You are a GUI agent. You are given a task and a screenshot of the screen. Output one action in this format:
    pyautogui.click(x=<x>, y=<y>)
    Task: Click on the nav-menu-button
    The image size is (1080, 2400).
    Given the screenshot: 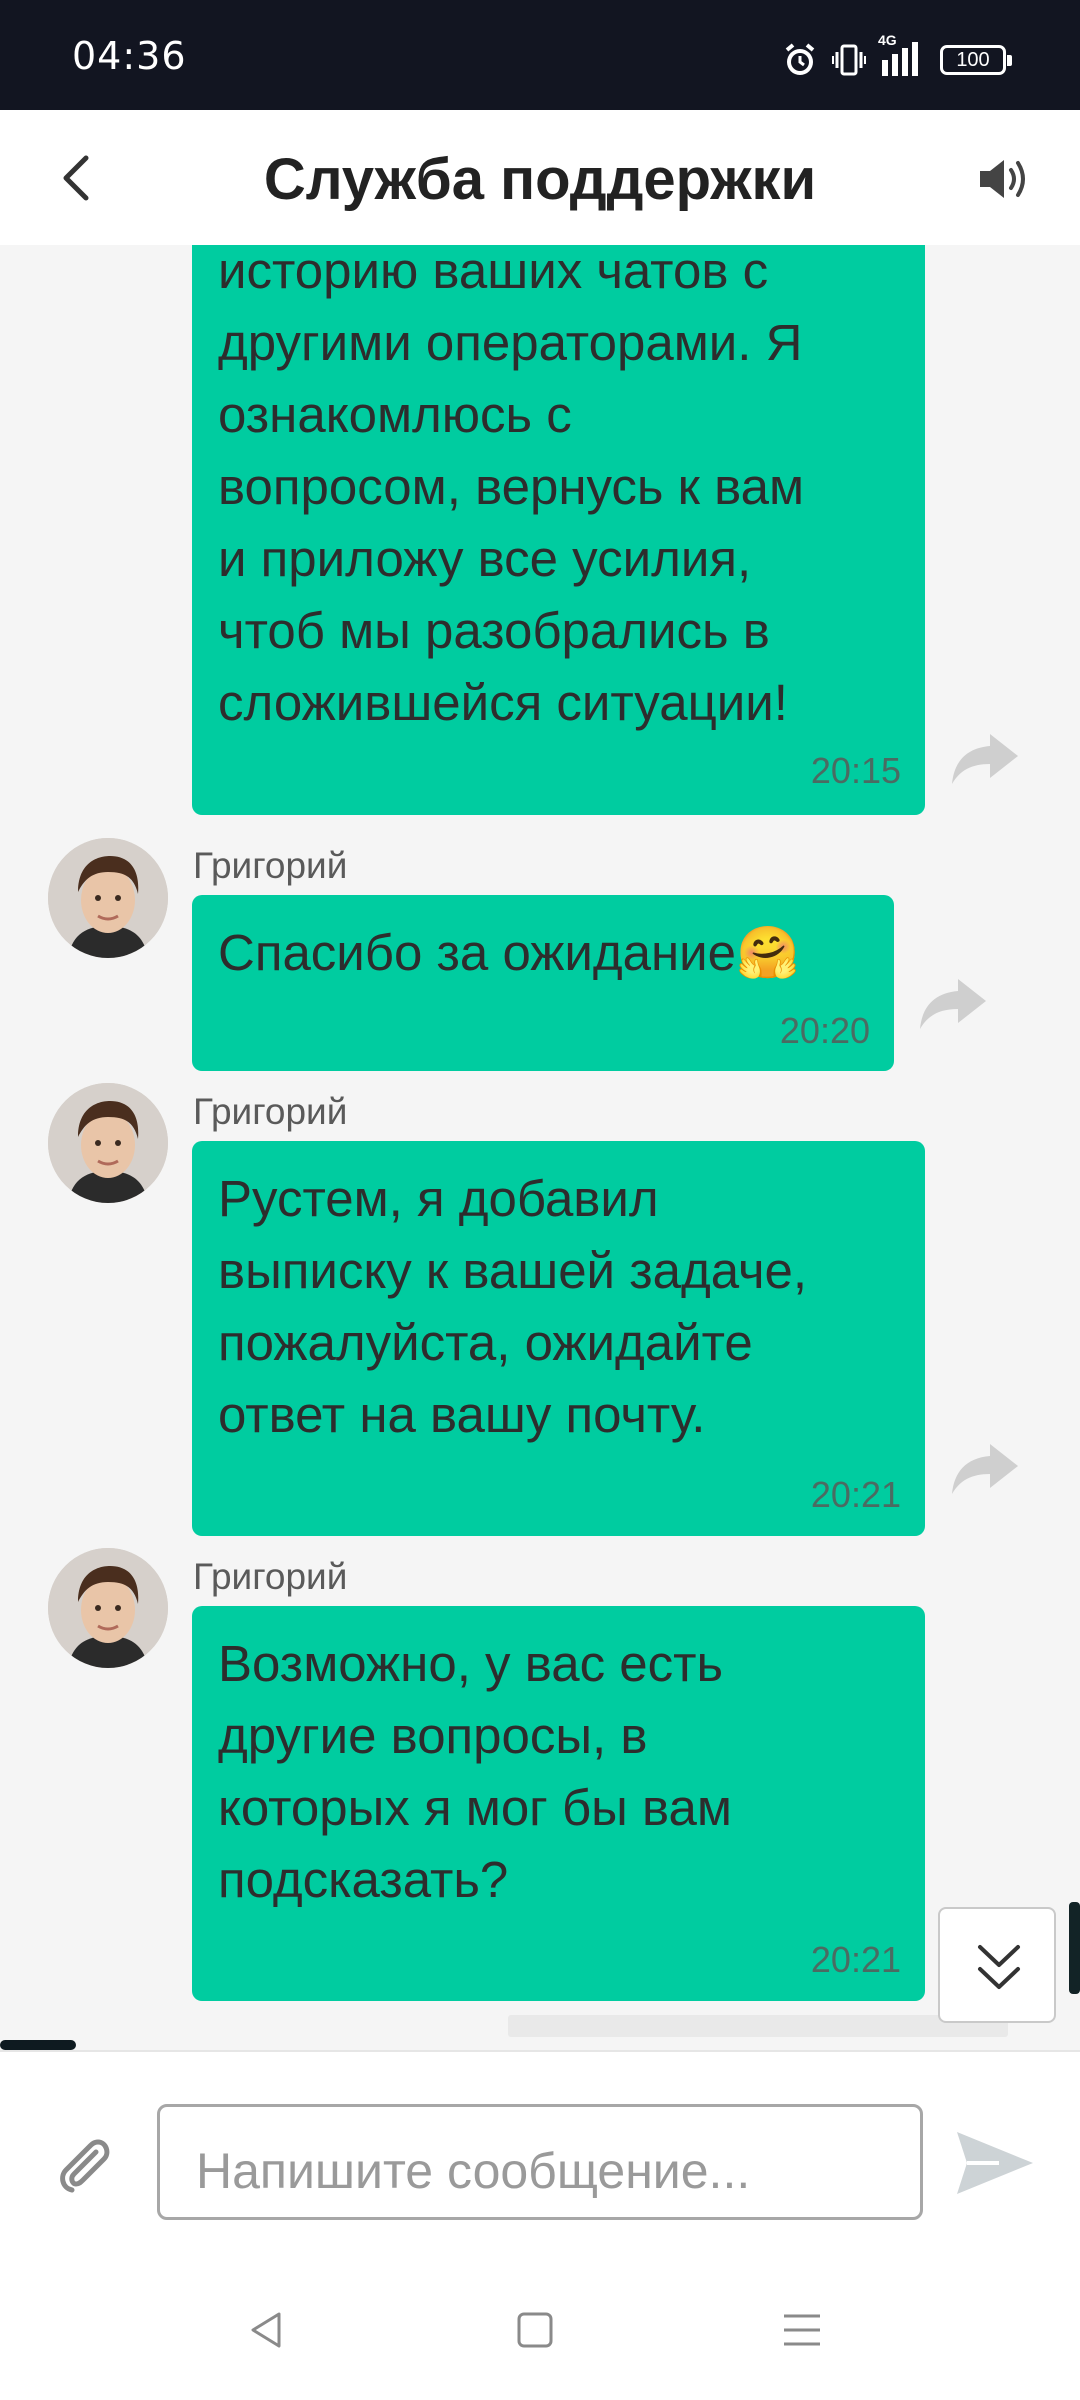 What is the action you would take?
    pyautogui.click(x=802, y=2330)
    